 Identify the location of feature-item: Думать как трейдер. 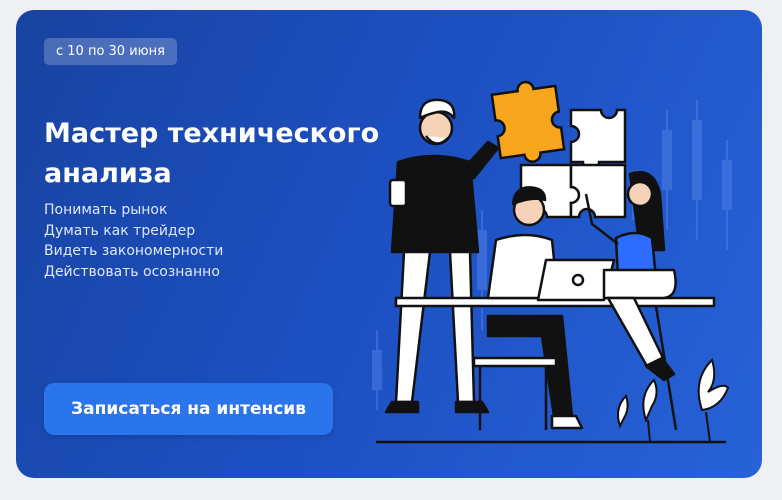
(120, 230).